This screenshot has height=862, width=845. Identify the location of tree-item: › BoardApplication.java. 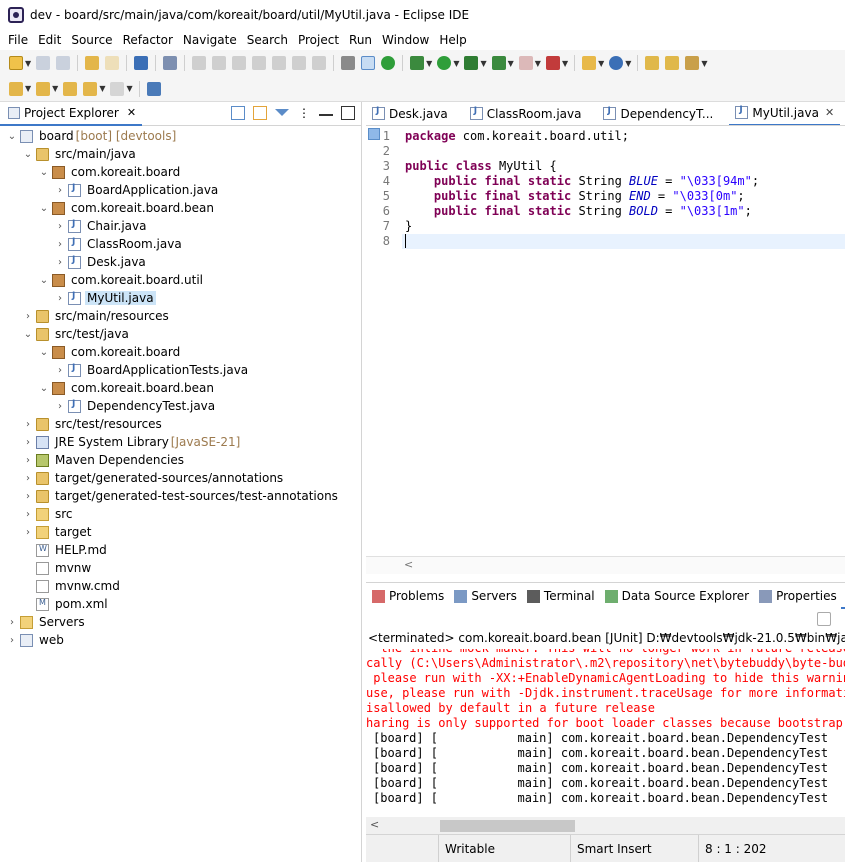
(180, 190).